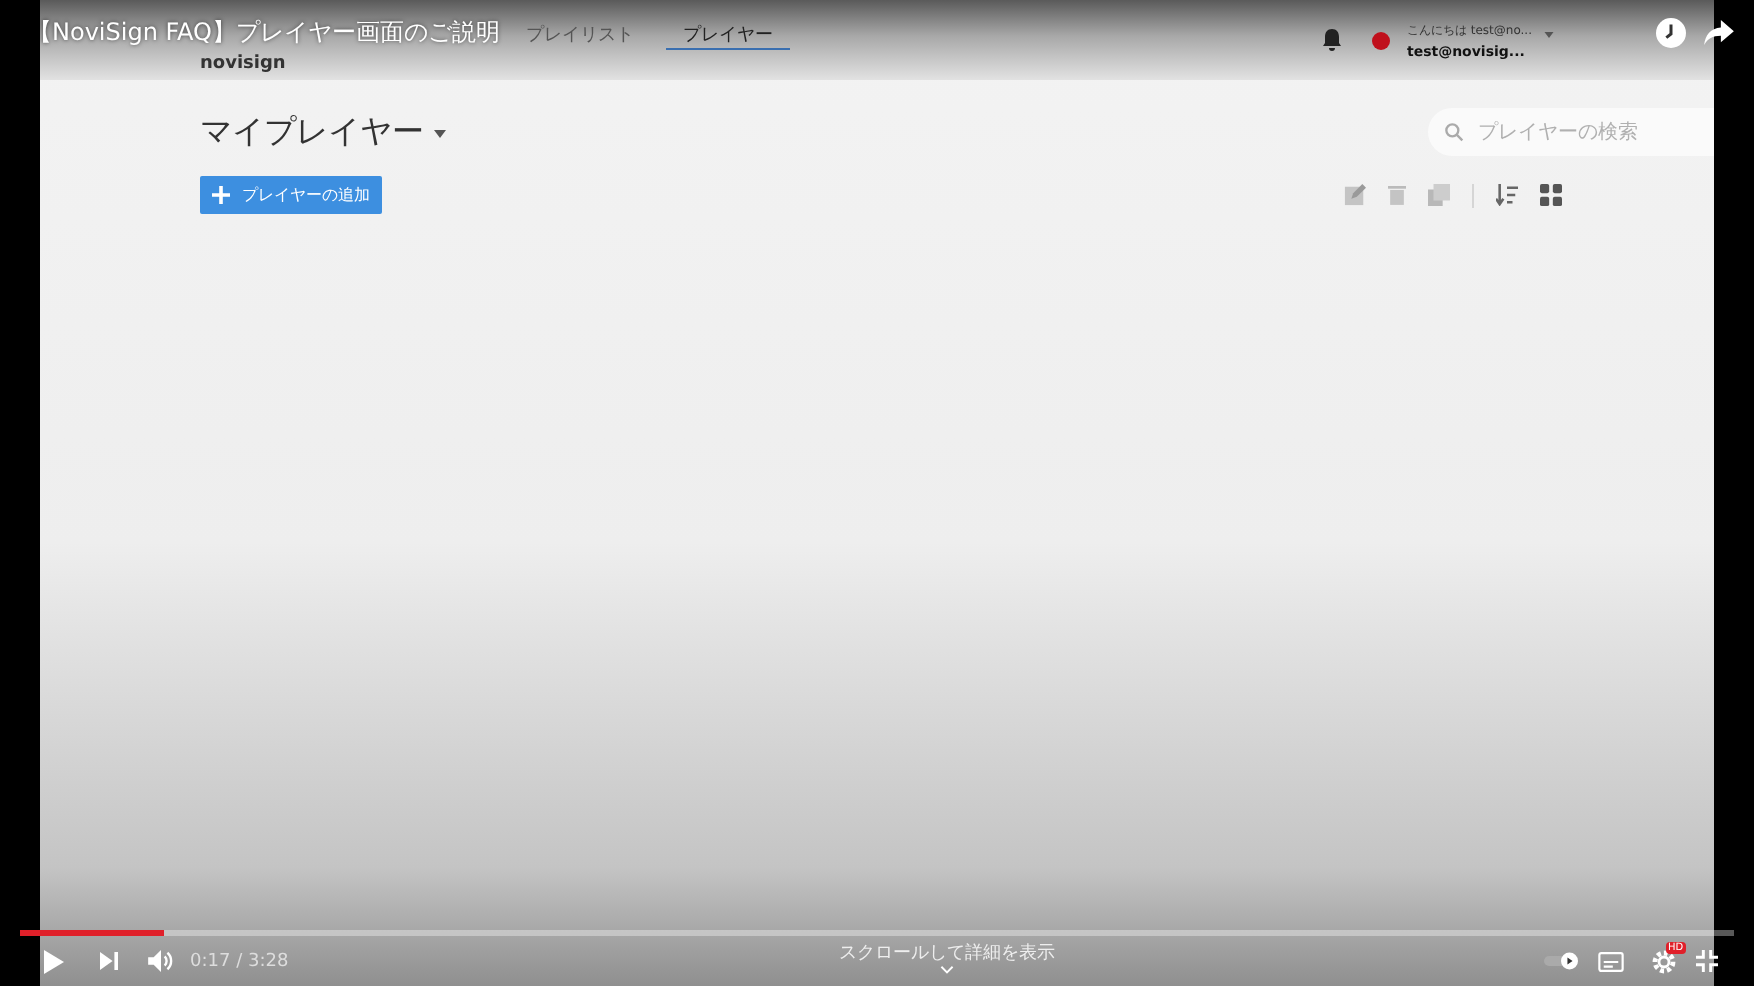  Describe the element at coordinates (728, 25) in the screenshot. I see `nav-tab: プレイヤー` at that location.